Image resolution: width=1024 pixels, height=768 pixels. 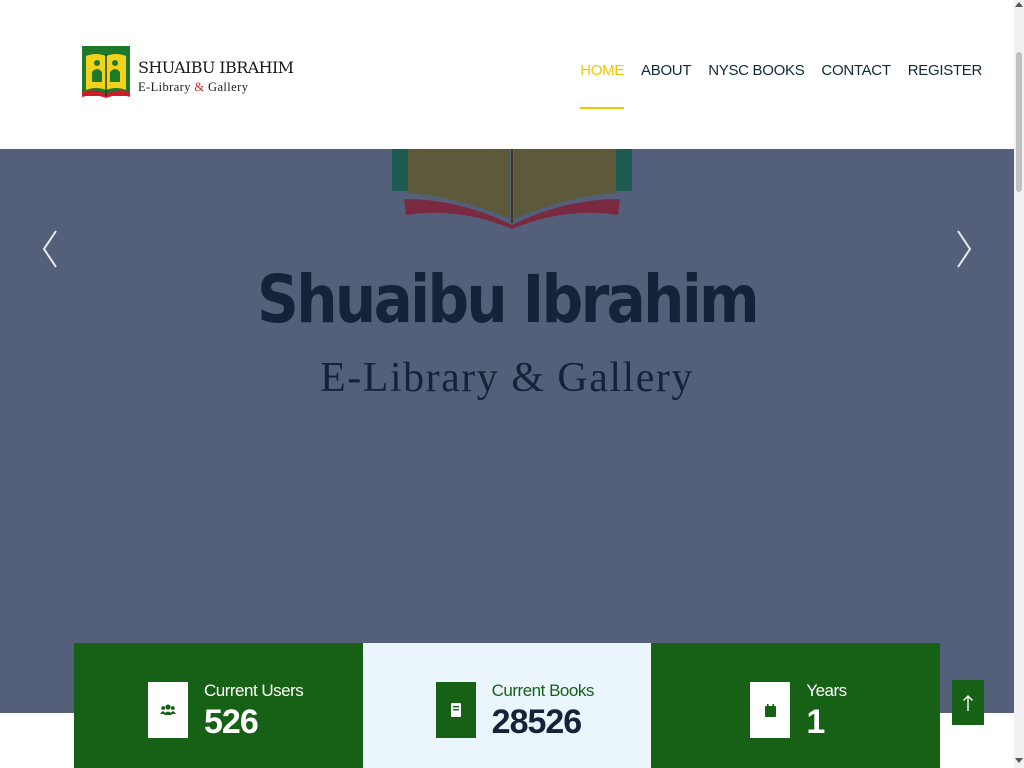 I want to click on nav-nysc-books: NYSC BOOKS, so click(x=756, y=85).